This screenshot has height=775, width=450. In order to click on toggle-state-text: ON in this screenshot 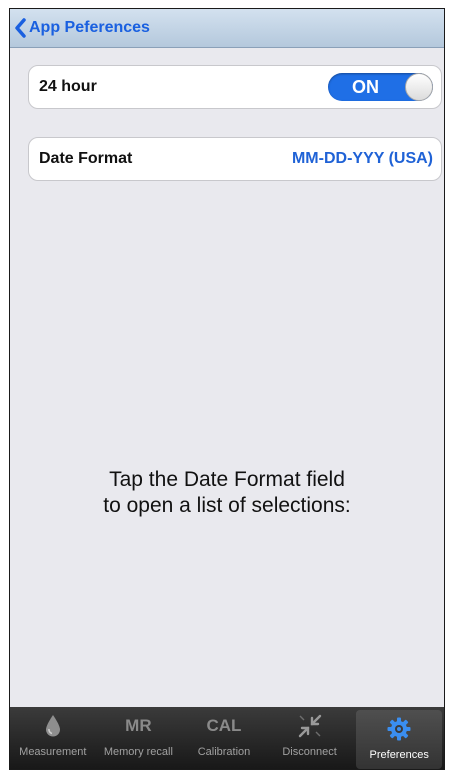, I will do `click(365, 87)`.